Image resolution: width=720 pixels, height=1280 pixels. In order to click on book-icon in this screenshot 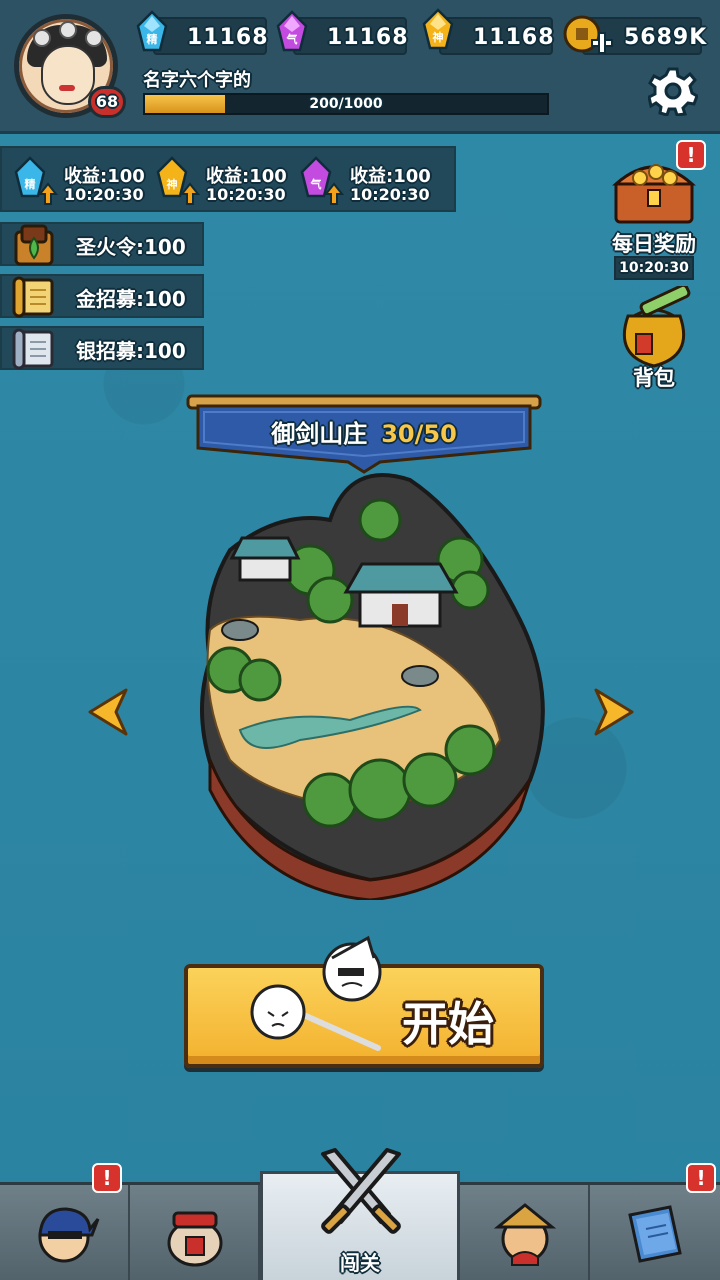, I will do `click(655, 1234)`.